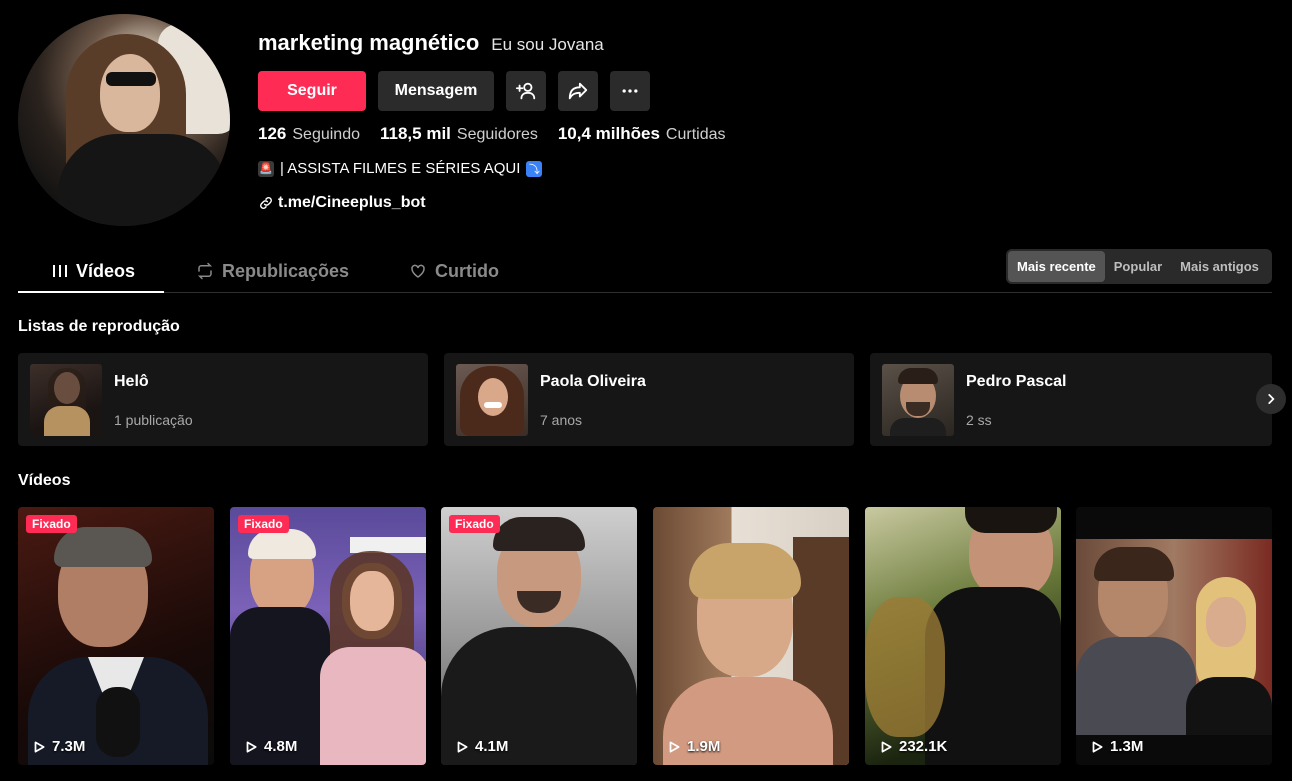  What do you see at coordinates (593, 381) in the screenshot?
I see `playlist-name: Paola Oliveira` at bounding box center [593, 381].